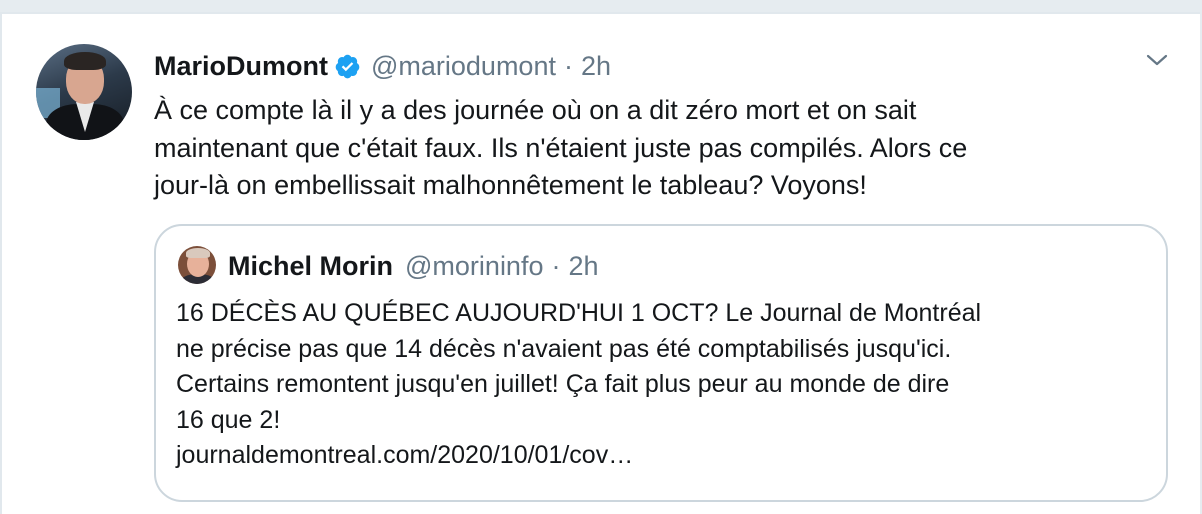  Describe the element at coordinates (311, 265) in the screenshot. I see `quoted-author-name: Michel Morin` at that location.